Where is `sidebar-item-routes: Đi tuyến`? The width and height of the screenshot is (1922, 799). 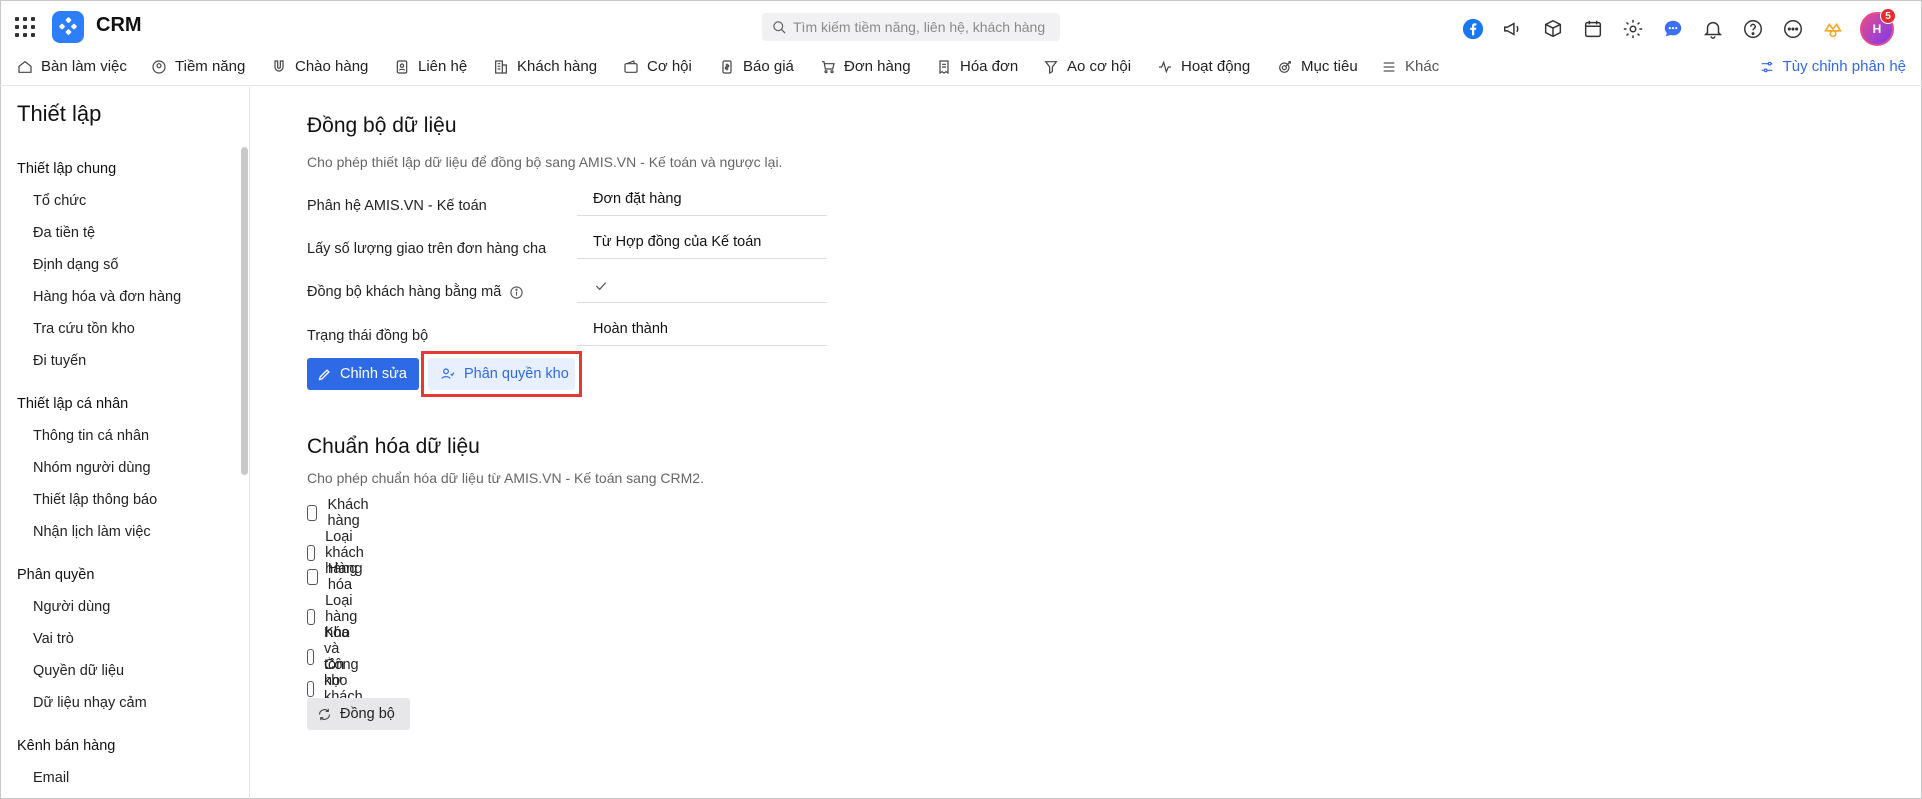 sidebar-item-routes: Đi tuyến is located at coordinates (59, 361).